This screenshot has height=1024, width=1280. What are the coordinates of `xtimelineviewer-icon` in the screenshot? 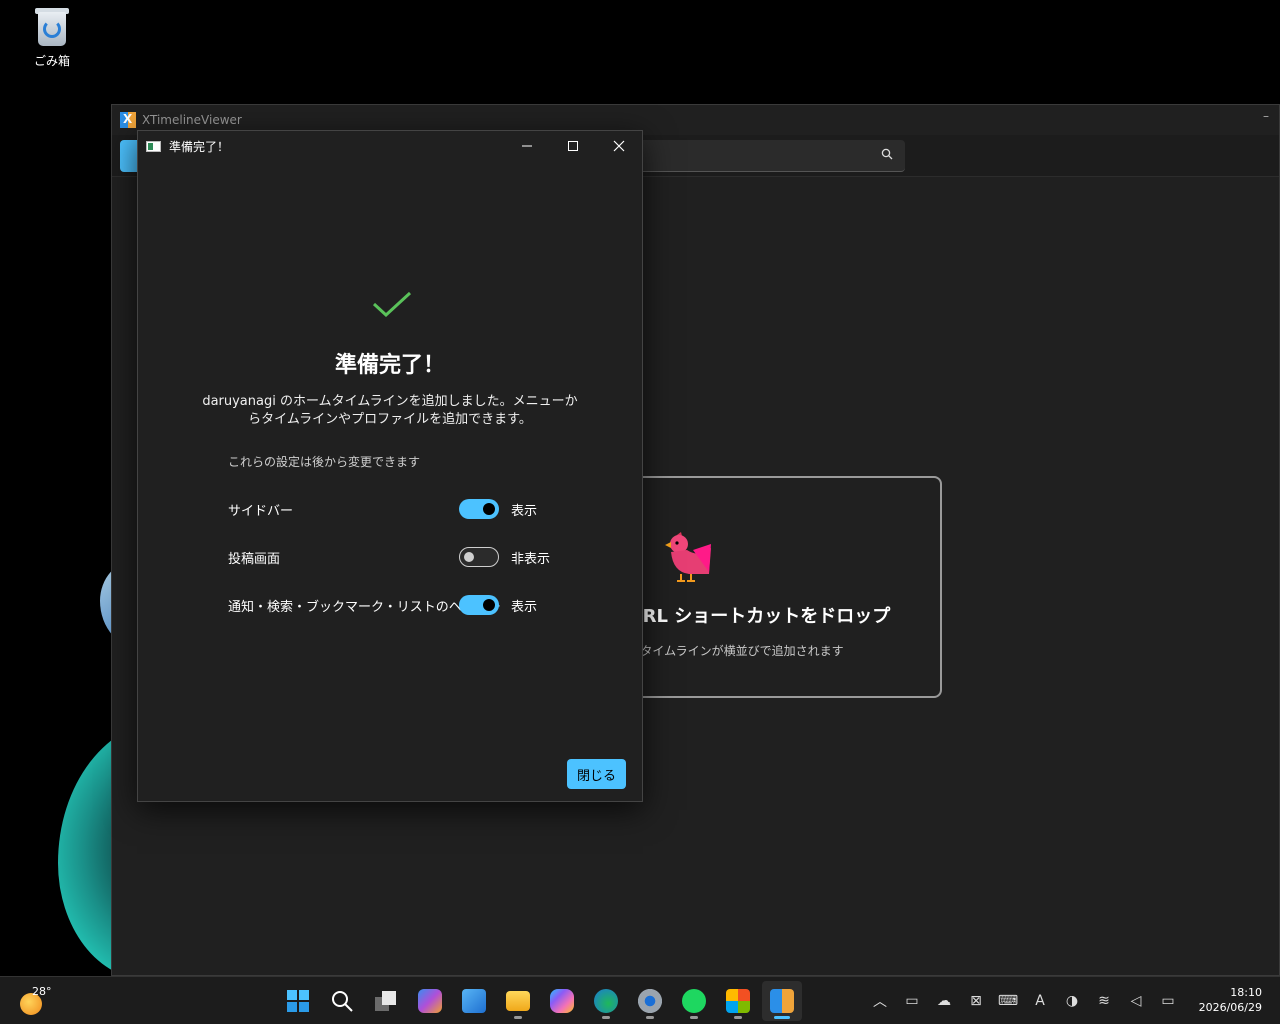 It's located at (782, 1001).